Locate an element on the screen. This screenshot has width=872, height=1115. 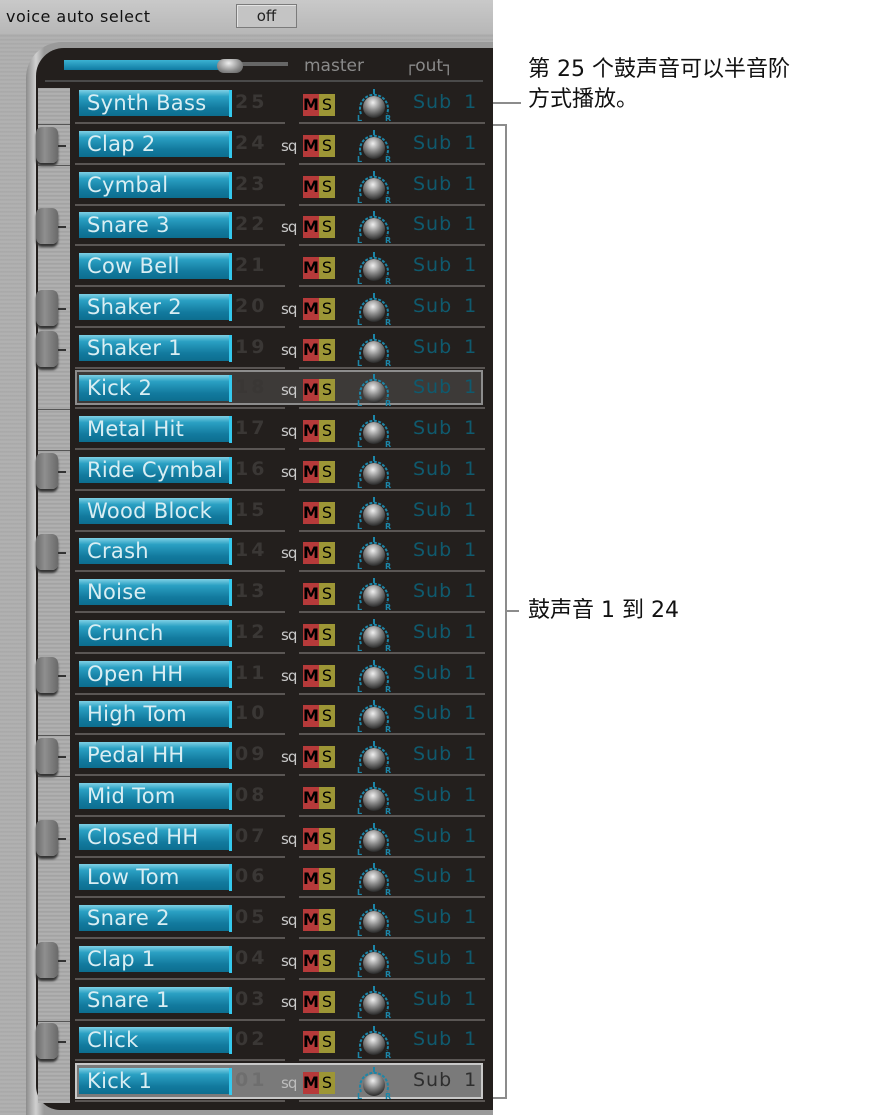
voice-auto-select-toggle: off is located at coordinates (266, 16).